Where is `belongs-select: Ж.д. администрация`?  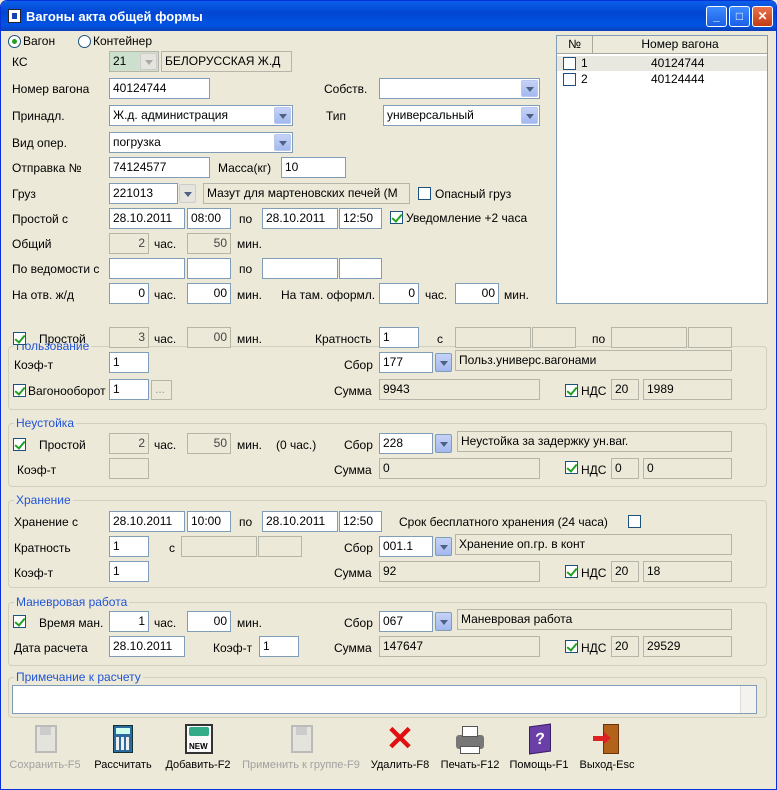 belongs-select: Ж.д. администрация is located at coordinates (201, 115).